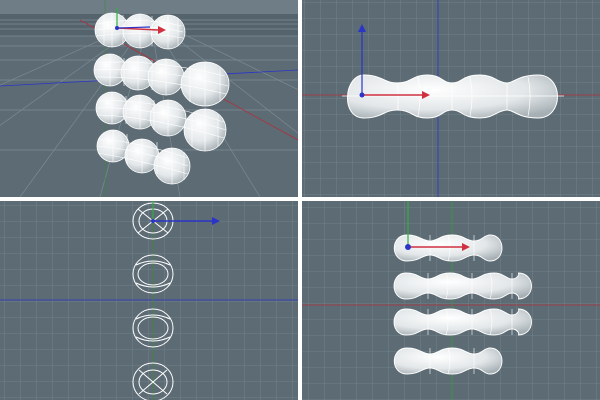 The width and height of the screenshot is (600, 400). What do you see at coordinates (149, 7) in the screenshot?
I see `sky-band` at bounding box center [149, 7].